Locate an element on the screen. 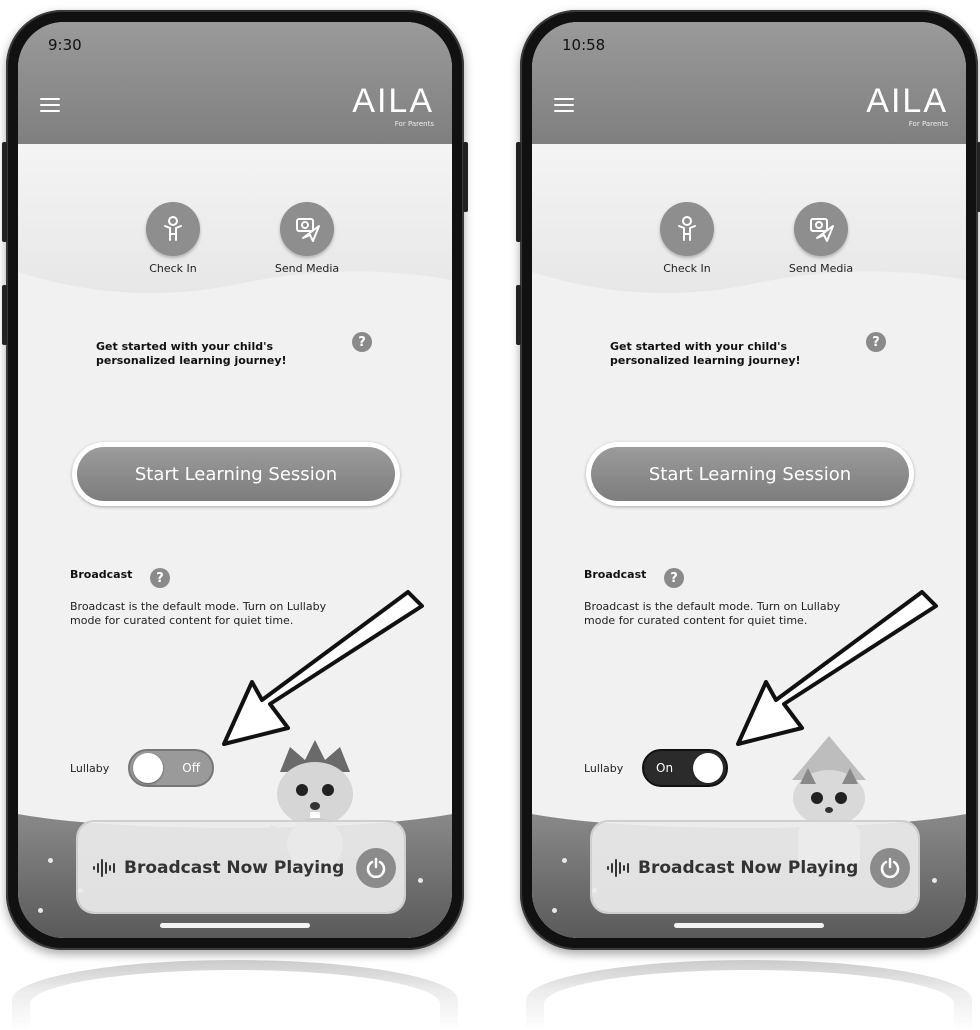 The image size is (980, 1030). lullaby-toggle: On is located at coordinates (685, 768).